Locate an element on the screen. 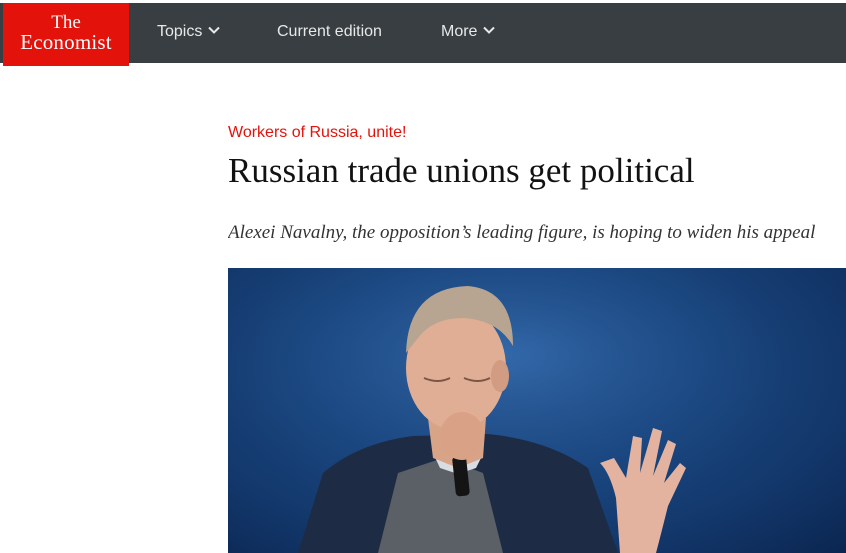 This screenshot has height=553, width=846. nav-current-edition: Current edition is located at coordinates (329, 33).